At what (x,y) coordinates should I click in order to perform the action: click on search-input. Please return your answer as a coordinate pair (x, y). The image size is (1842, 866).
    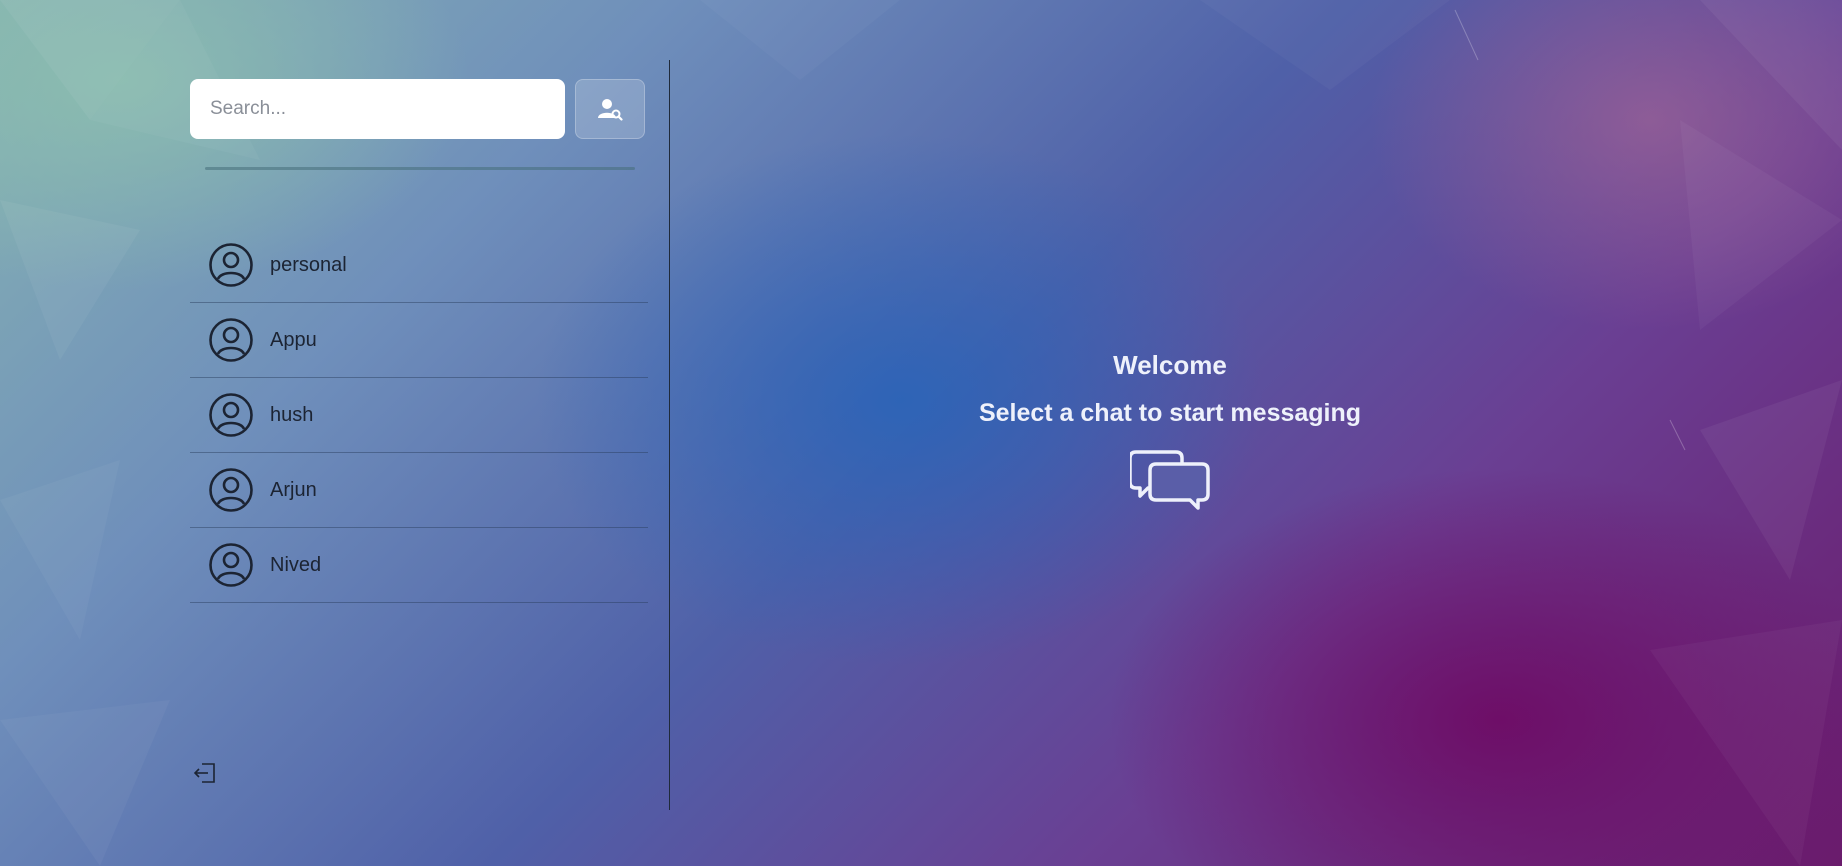
    Looking at the image, I should click on (377, 109).